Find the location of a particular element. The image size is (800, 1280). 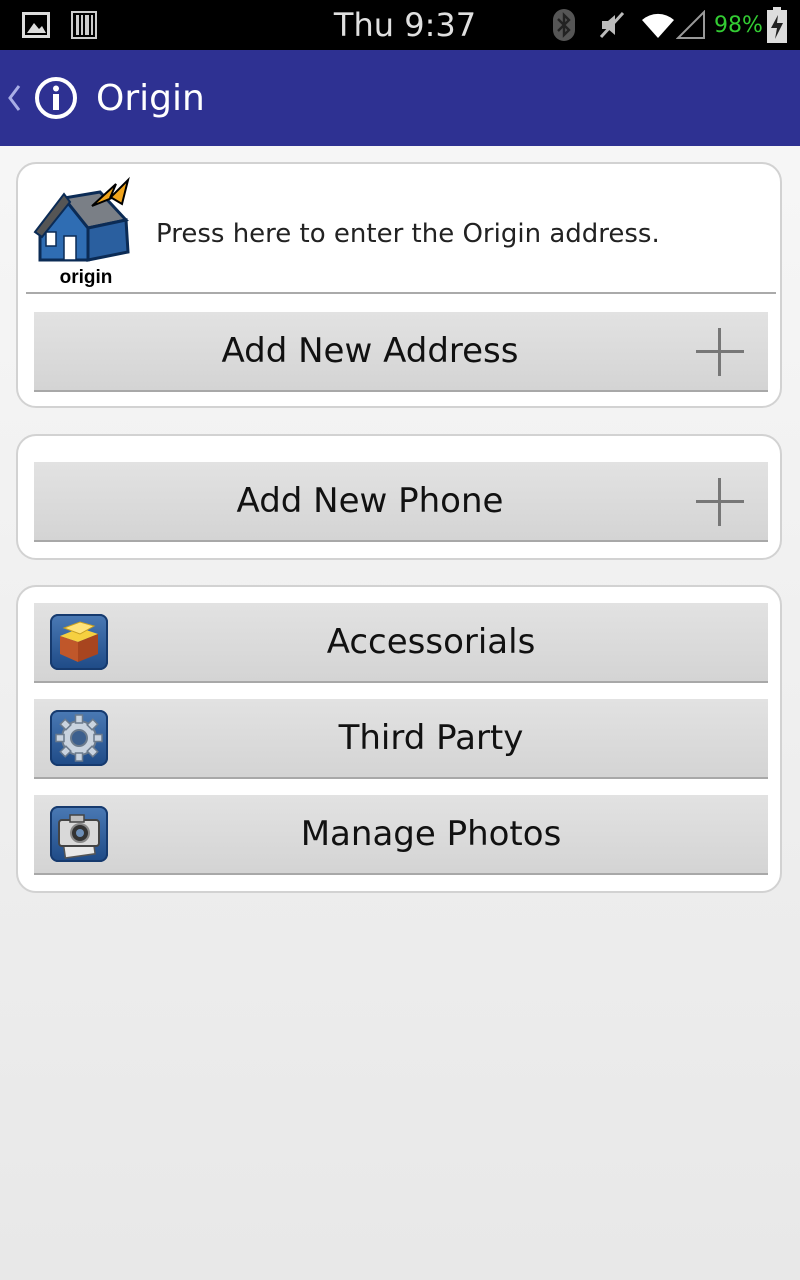

origin-logo-text: origin is located at coordinates (86, 277).